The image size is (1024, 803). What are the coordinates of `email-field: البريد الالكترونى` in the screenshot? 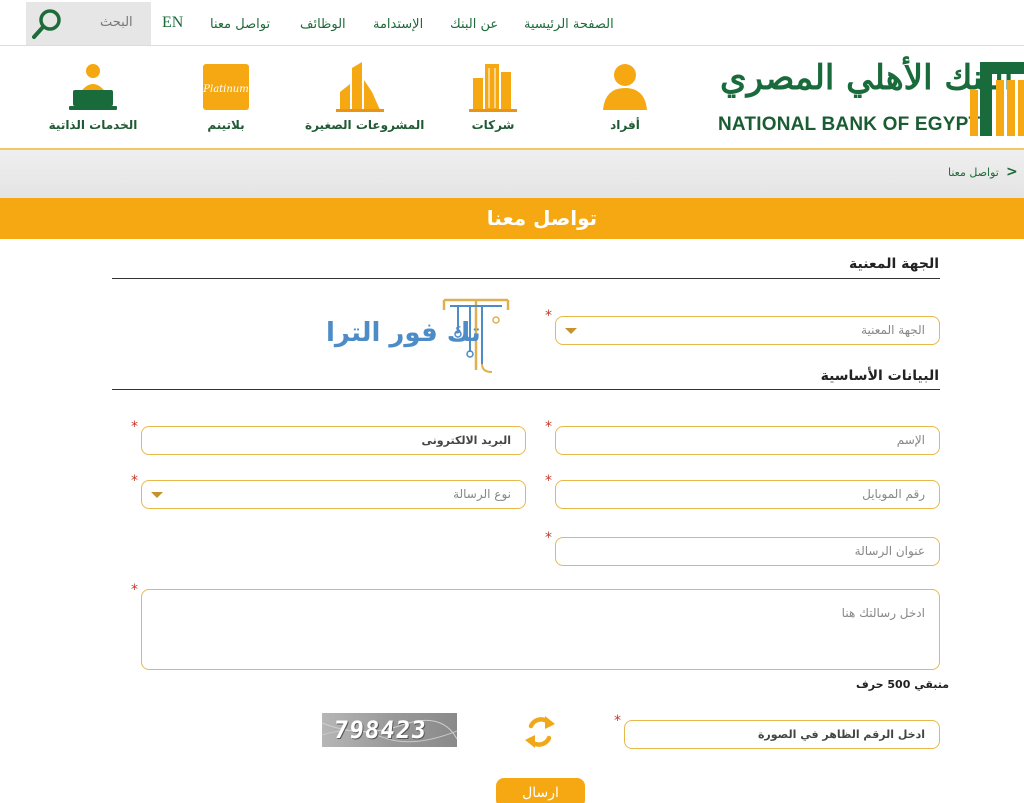 It's located at (333, 440).